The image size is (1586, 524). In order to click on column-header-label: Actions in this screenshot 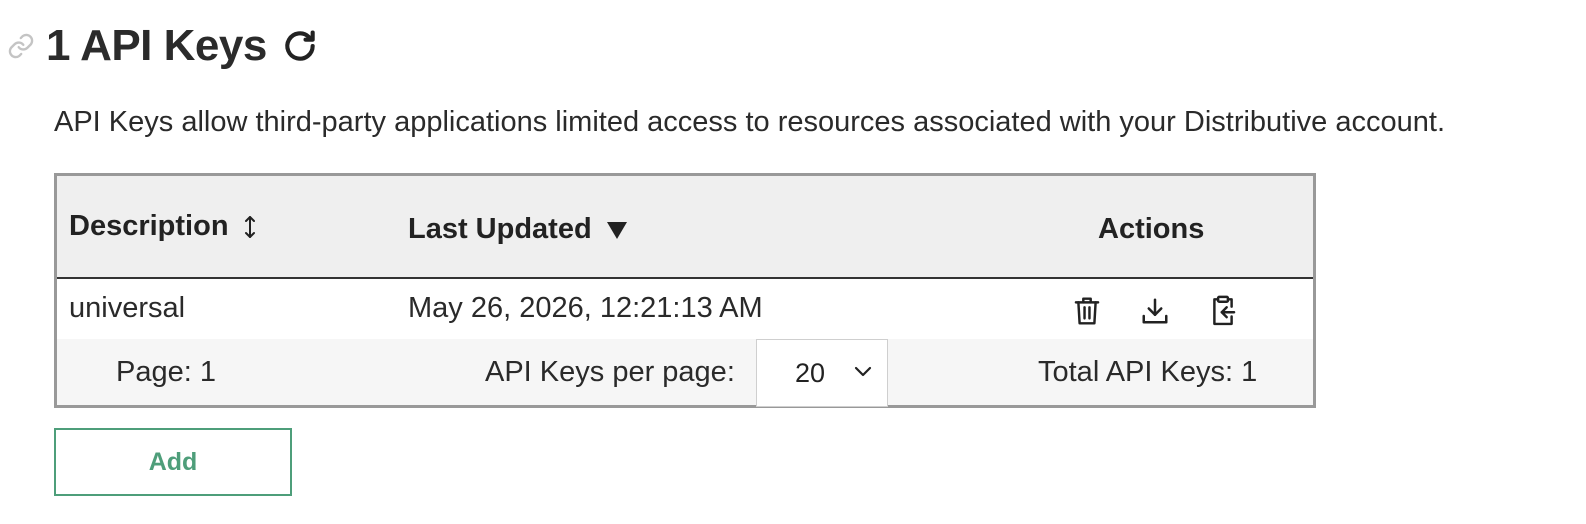, I will do `click(1151, 229)`.